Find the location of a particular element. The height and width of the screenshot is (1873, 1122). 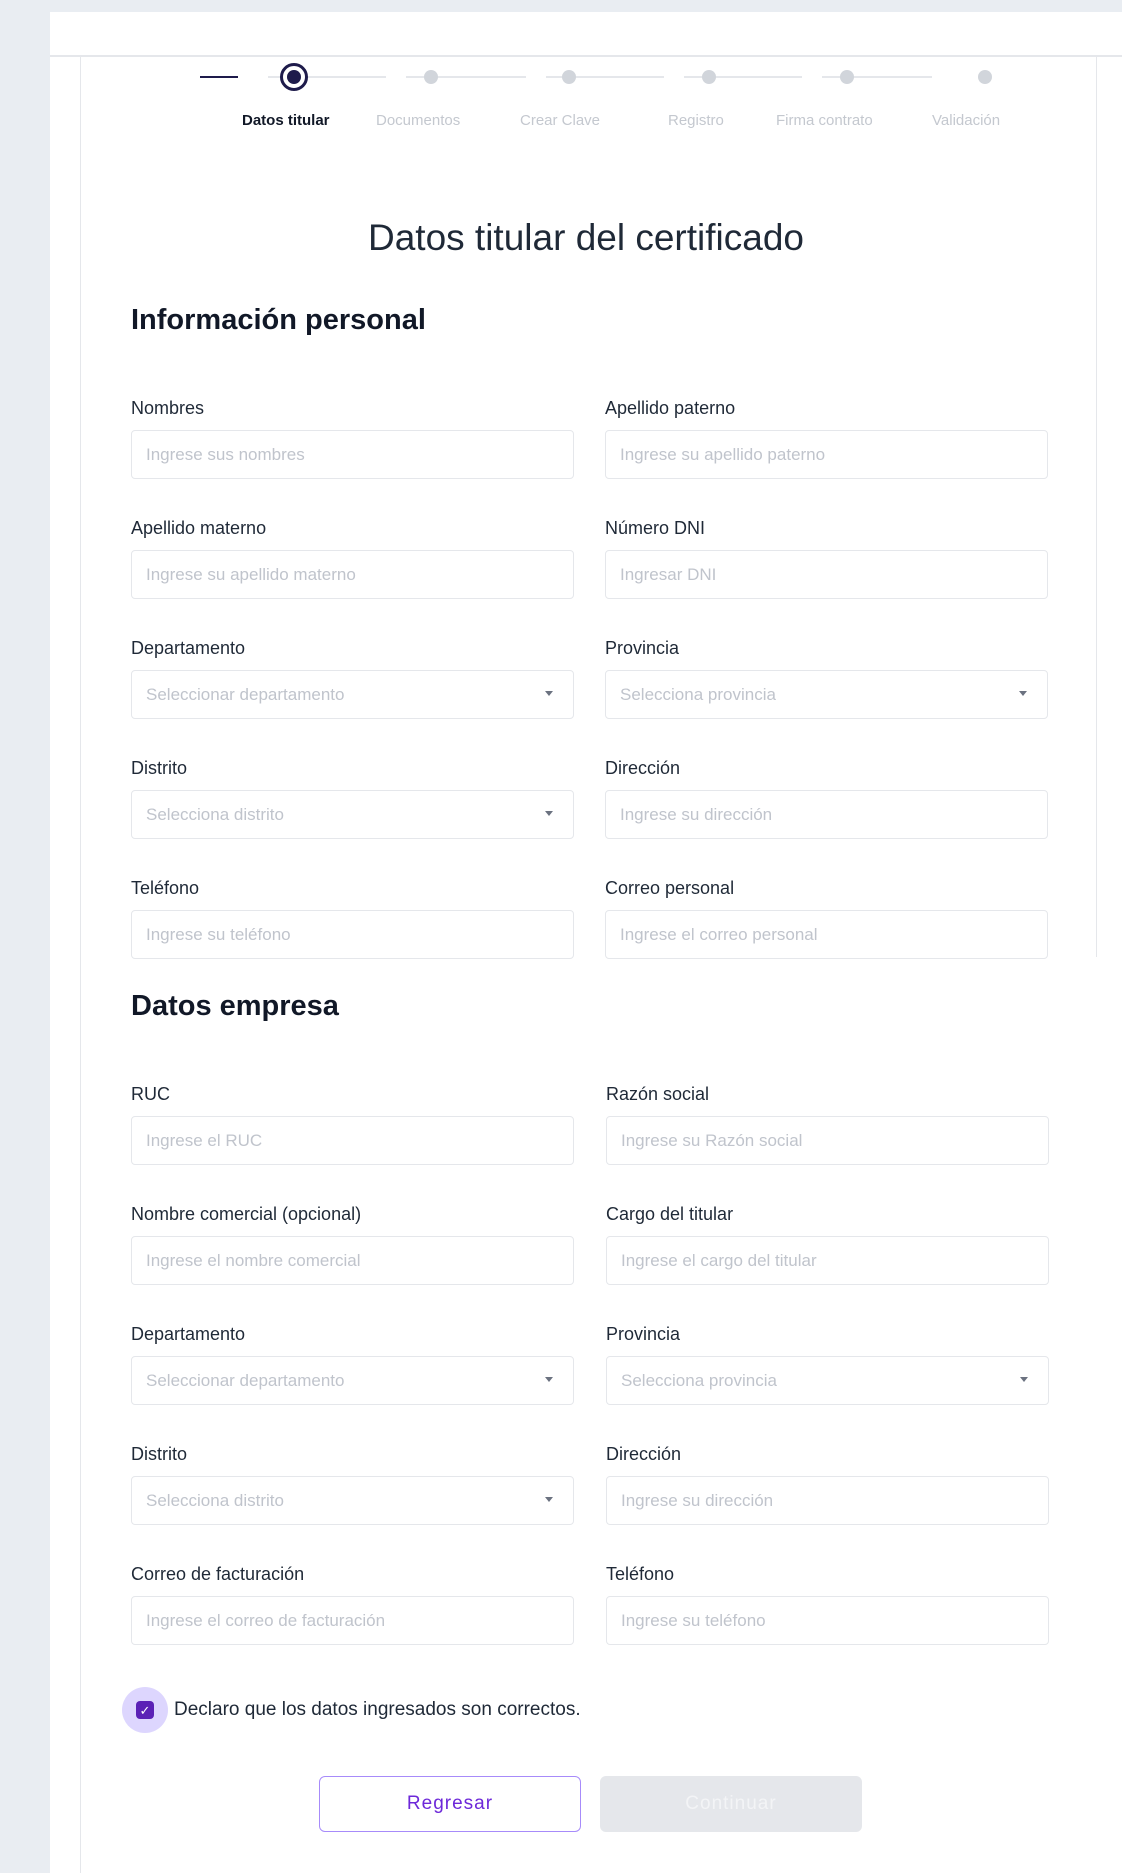

telefono-empresa-input is located at coordinates (827, 1620).